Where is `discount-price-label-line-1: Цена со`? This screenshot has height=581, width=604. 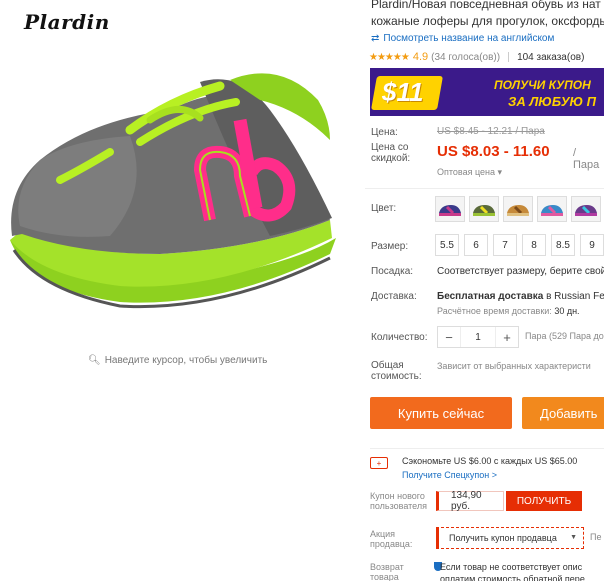
discount-price-label-line-1: Цена со is located at coordinates (390, 147).